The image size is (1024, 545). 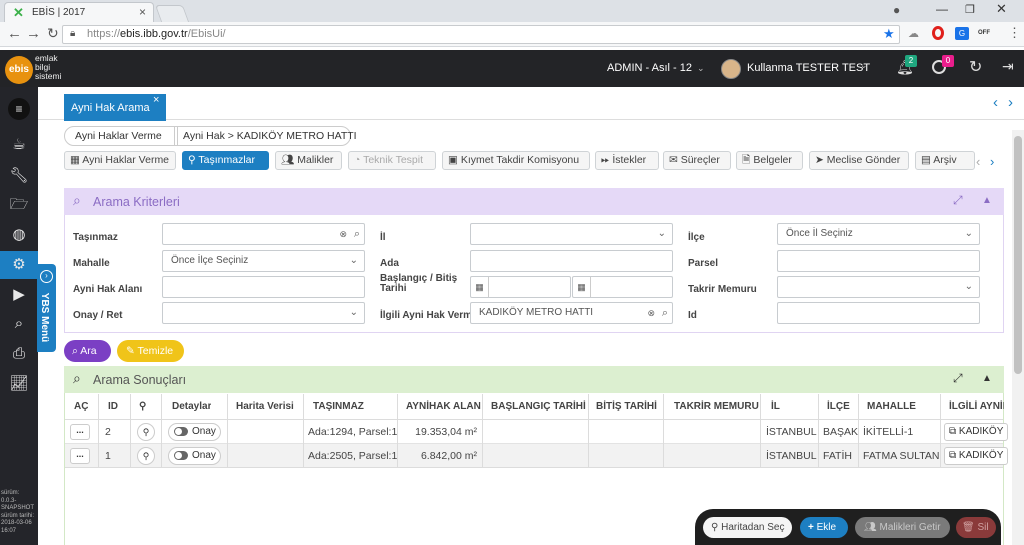 I want to click on takrir-memuru-select: ⌄, so click(x=878, y=287).